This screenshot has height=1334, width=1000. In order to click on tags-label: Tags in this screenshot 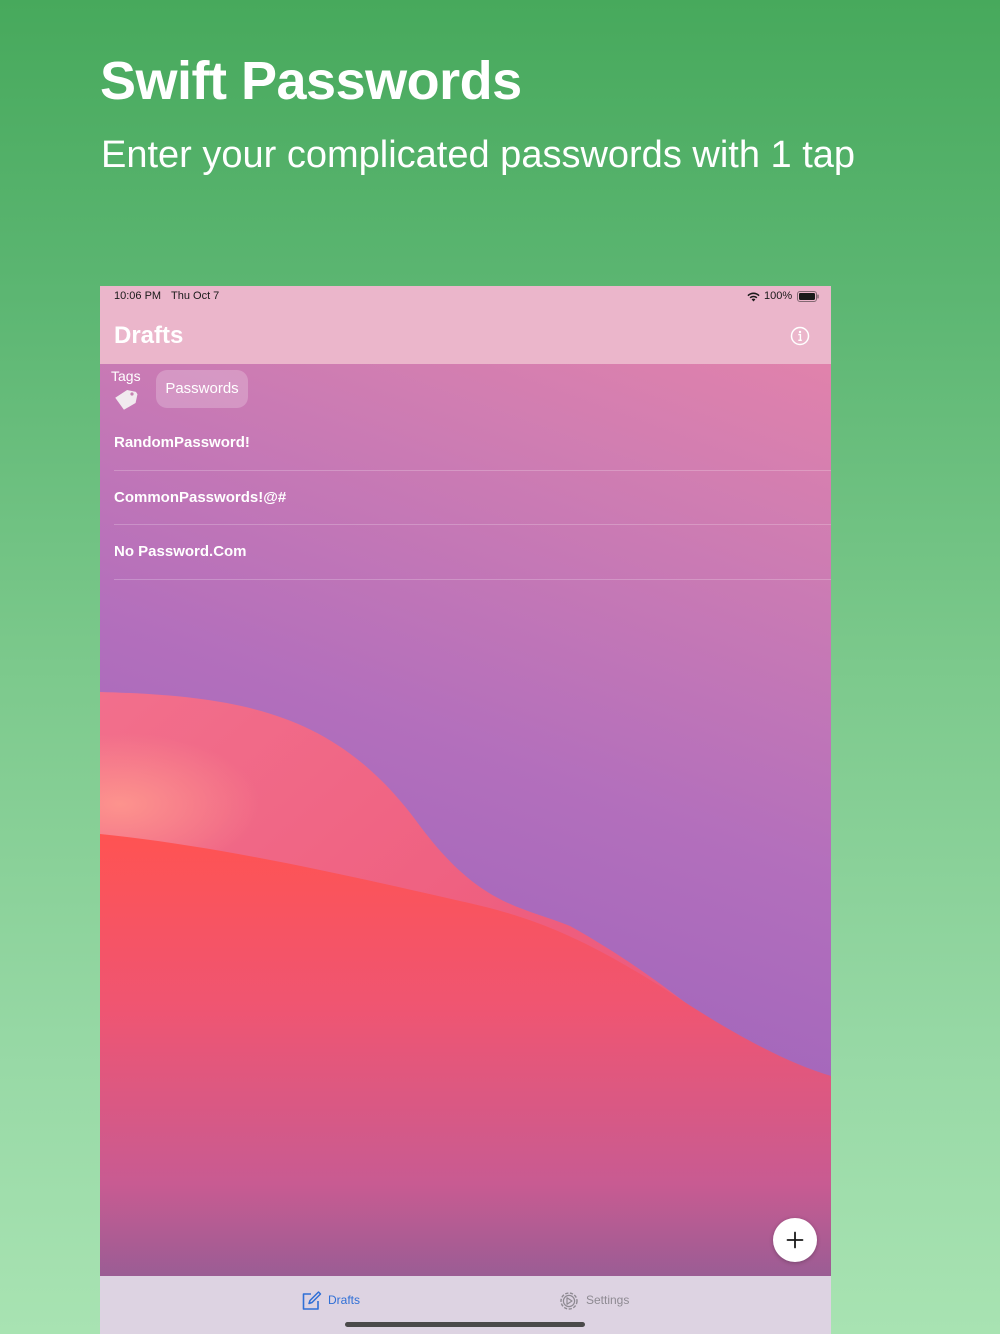, I will do `click(126, 376)`.